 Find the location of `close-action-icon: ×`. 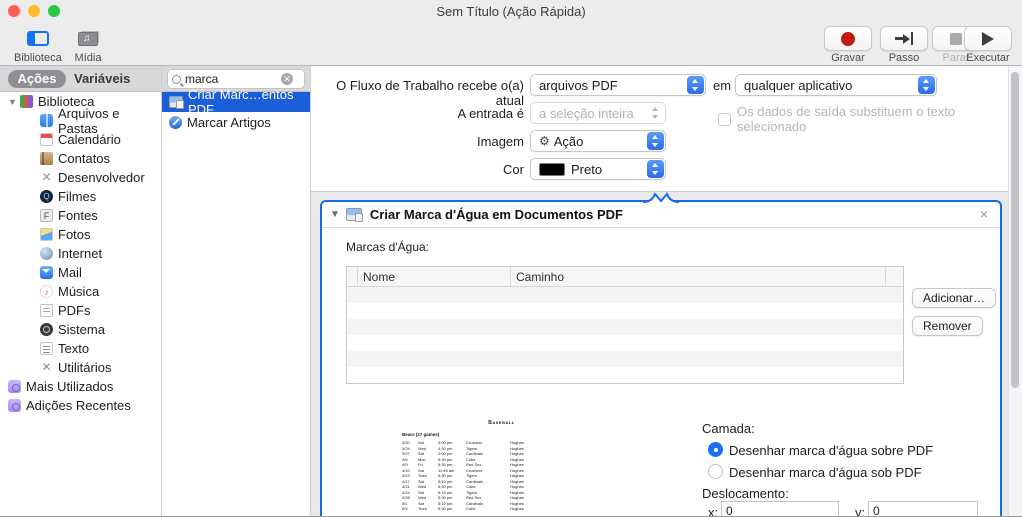

close-action-icon: × is located at coordinates (984, 214).